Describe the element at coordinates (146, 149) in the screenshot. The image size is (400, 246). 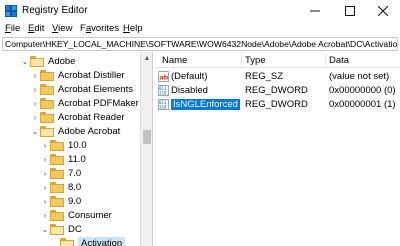
I see `tree-scrollbar: ▲` at that location.